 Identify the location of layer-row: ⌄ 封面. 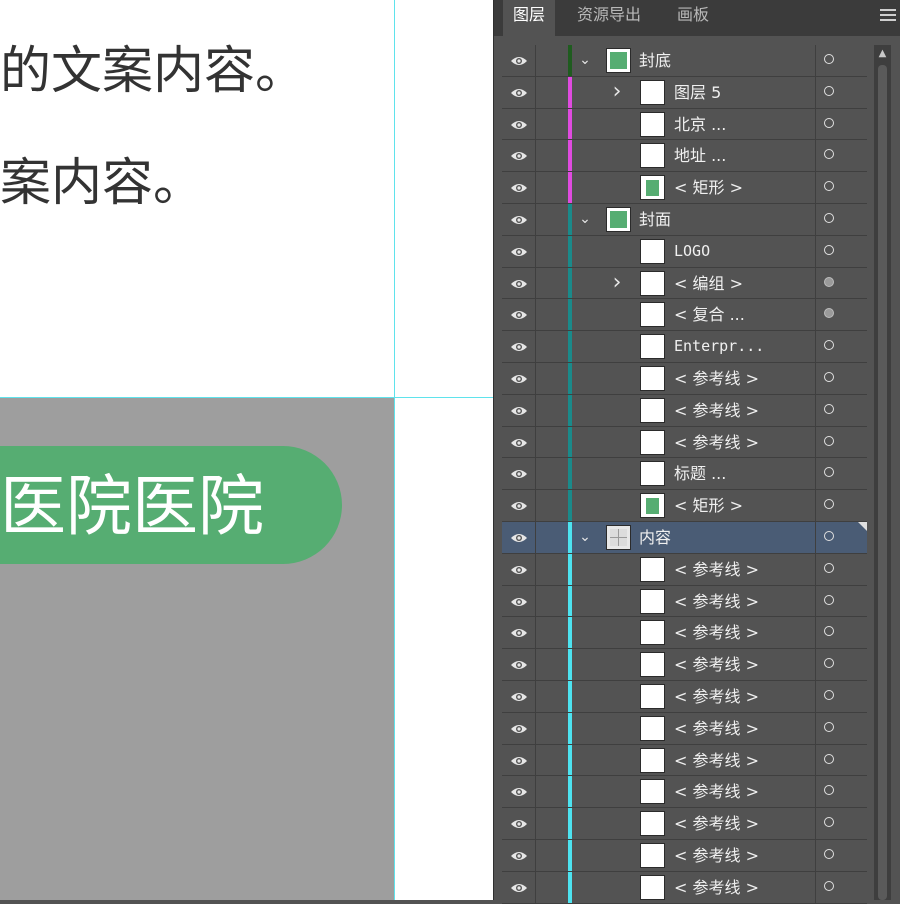
(684, 219).